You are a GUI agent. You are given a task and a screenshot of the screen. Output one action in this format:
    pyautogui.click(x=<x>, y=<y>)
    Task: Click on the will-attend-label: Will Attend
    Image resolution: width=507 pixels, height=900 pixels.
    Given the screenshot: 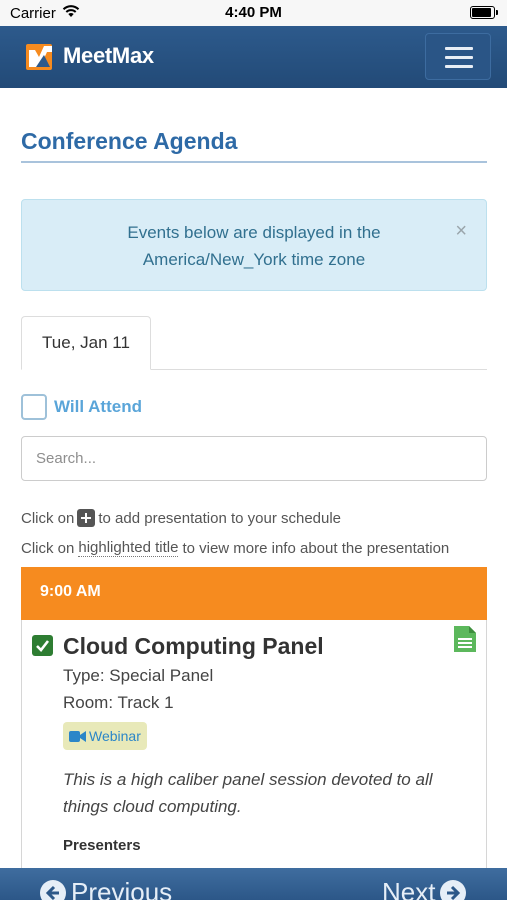 What is the action you would take?
    pyautogui.click(x=98, y=407)
    